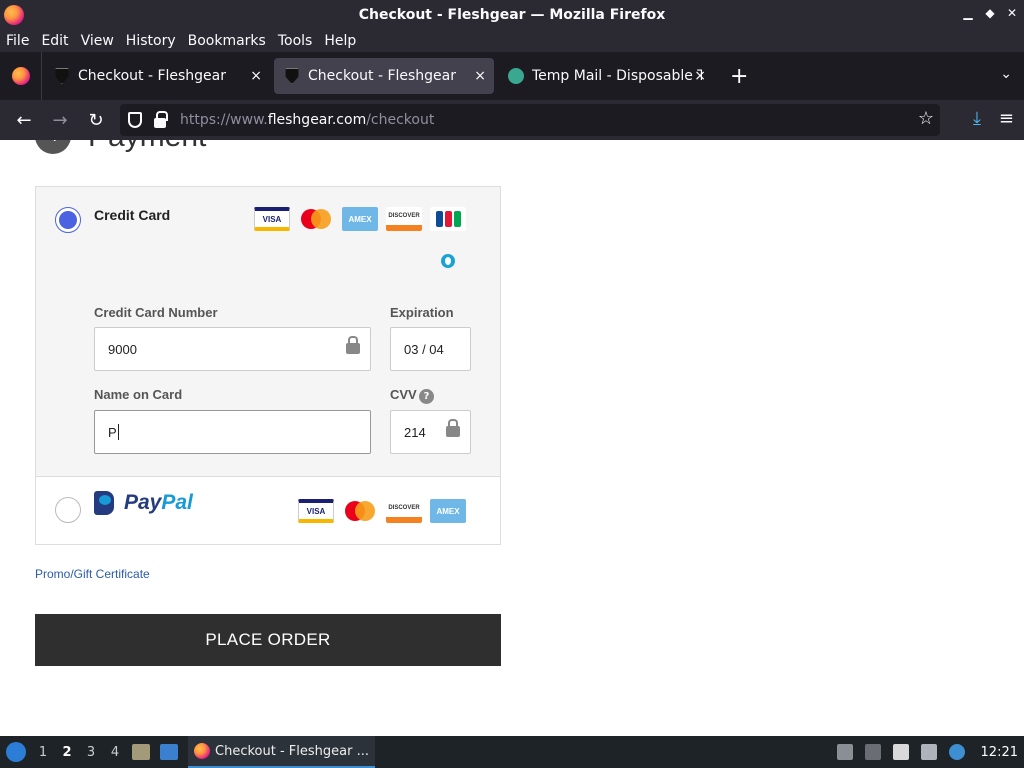 The height and width of the screenshot is (768, 1024). Describe the element at coordinates (232, 432) in the screenshot. I see `name-on-card-input: P` at that location.